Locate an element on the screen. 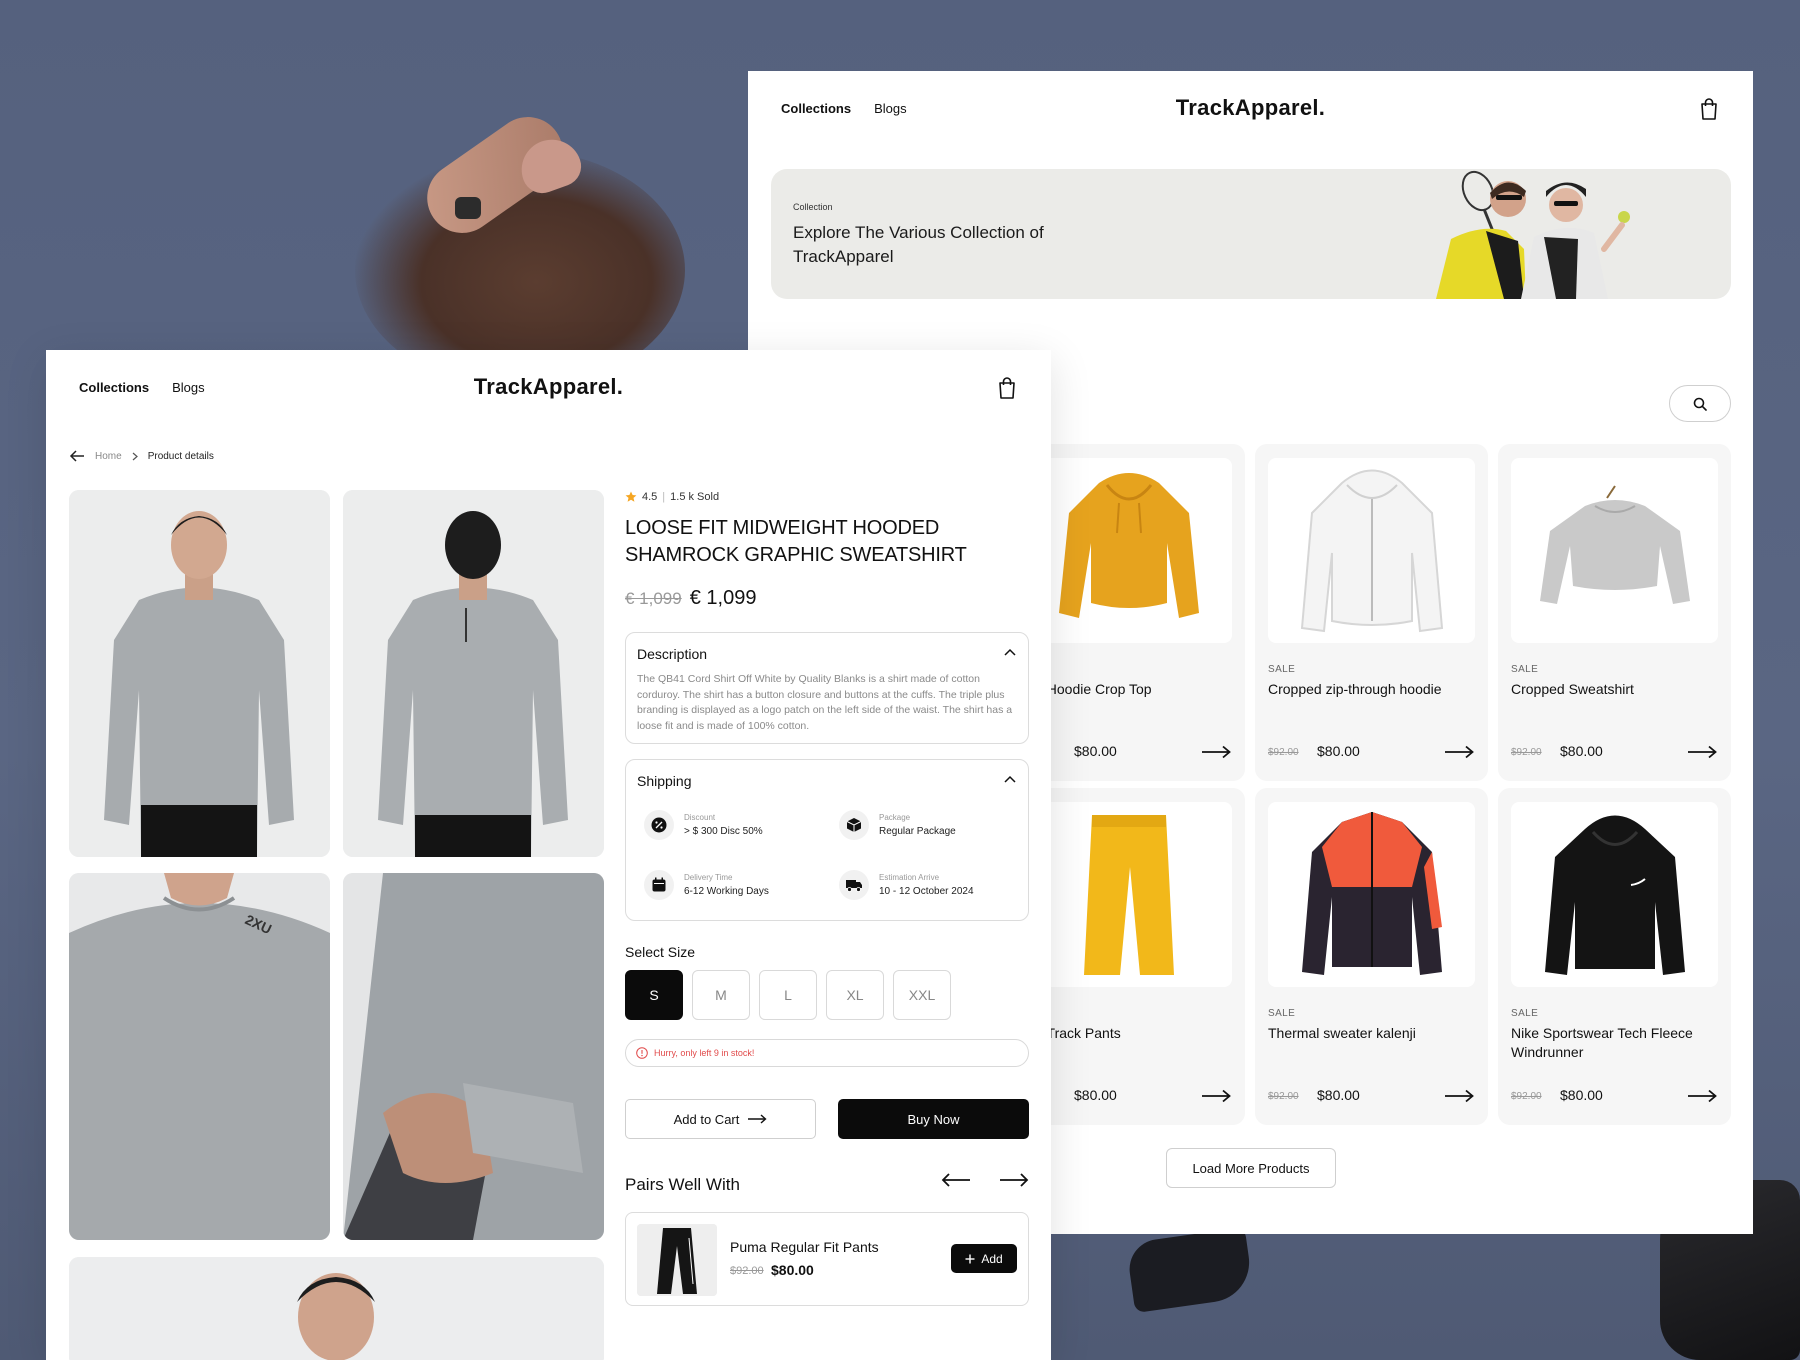  size-option-s: S is located at coordinates (654, 995).